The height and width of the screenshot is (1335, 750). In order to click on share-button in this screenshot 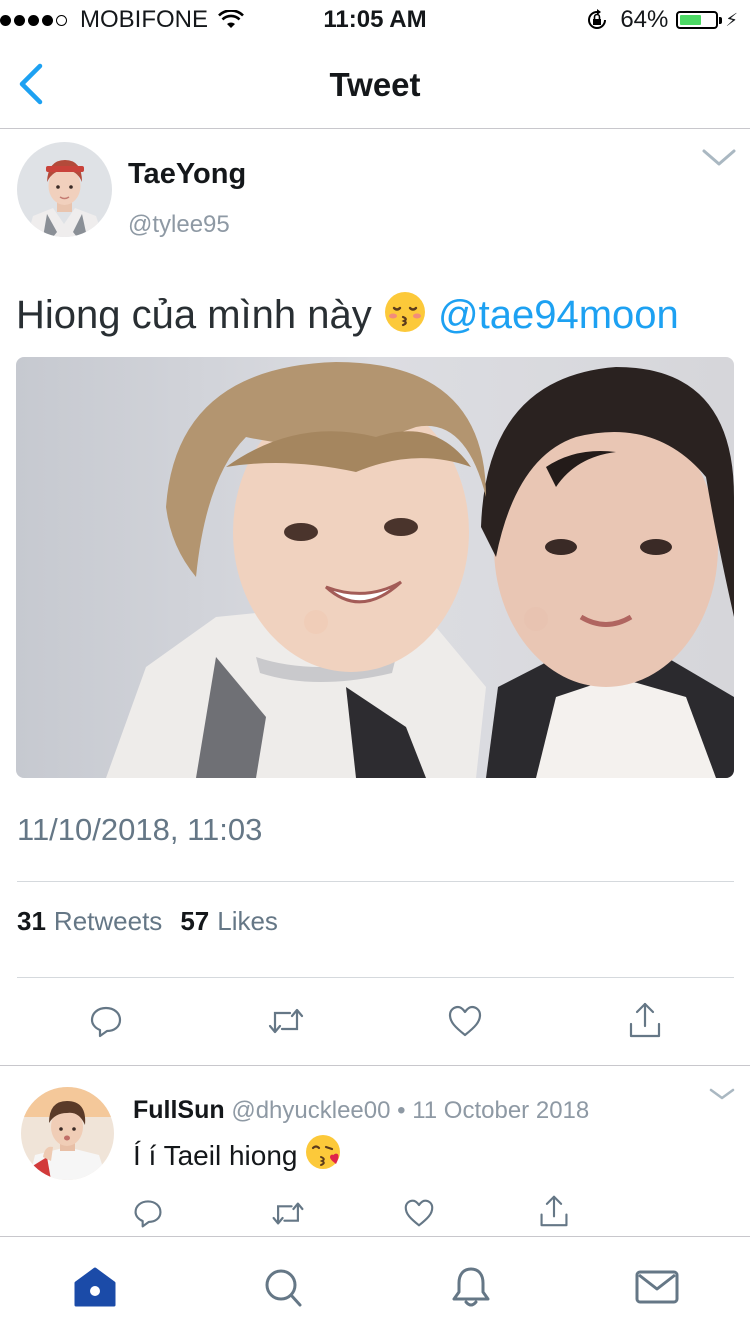, I will do `click(645, 1020)`.